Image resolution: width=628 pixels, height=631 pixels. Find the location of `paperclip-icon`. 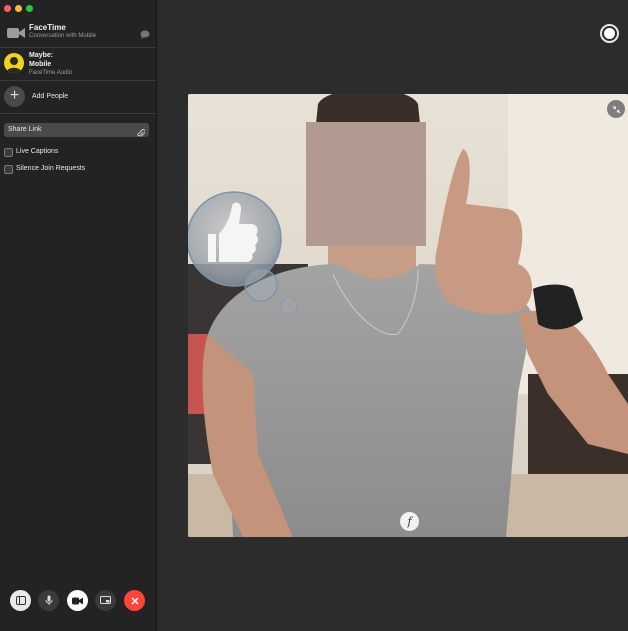

paperclip-icon is located at coordinates (141, 134).